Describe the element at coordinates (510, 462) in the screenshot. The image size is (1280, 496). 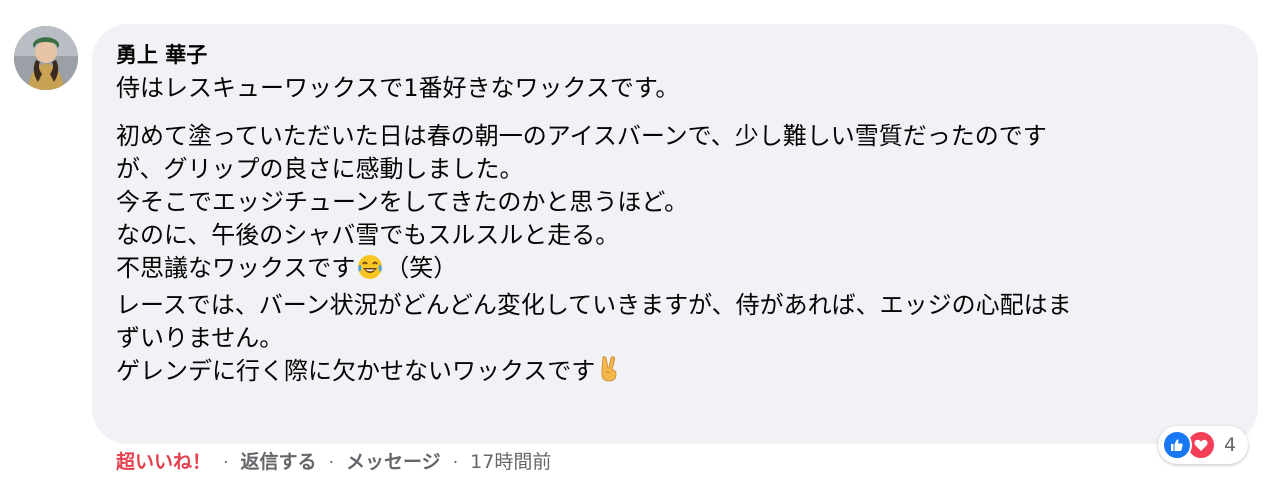
I see `timestamp: 17時間前` at that location.